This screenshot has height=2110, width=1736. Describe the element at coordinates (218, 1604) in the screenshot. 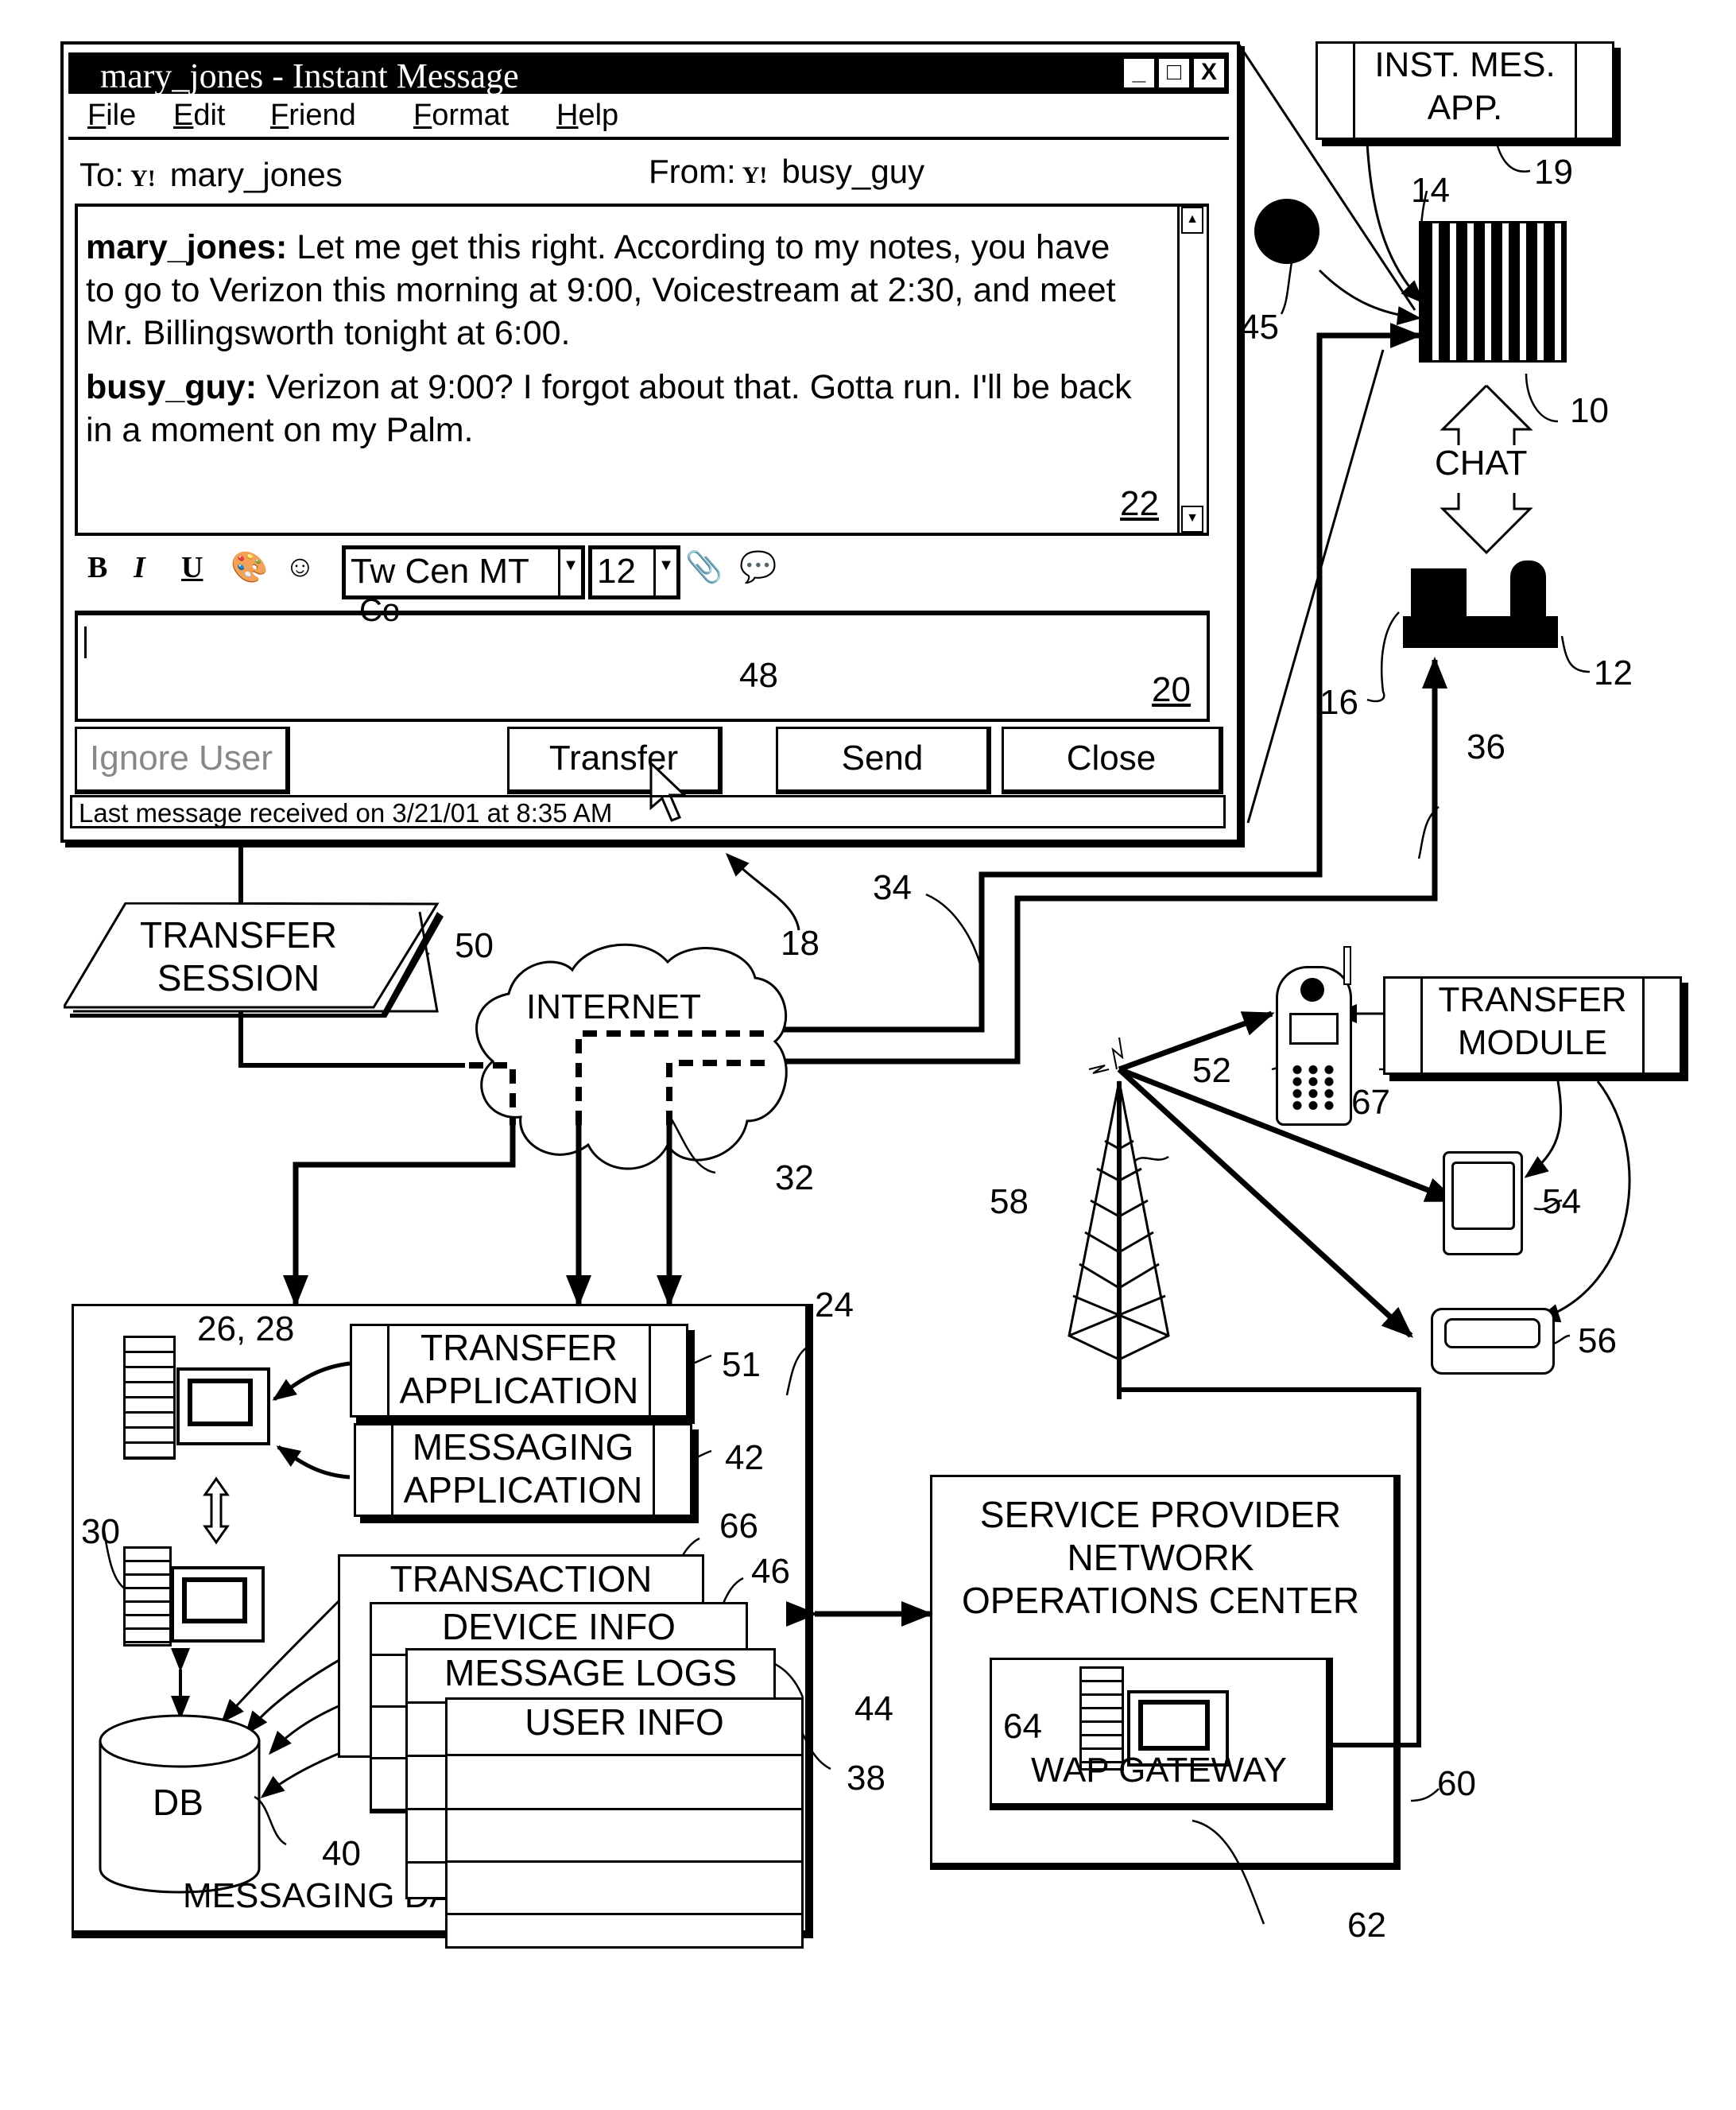

I see `server2-monitor-icon` at that location.